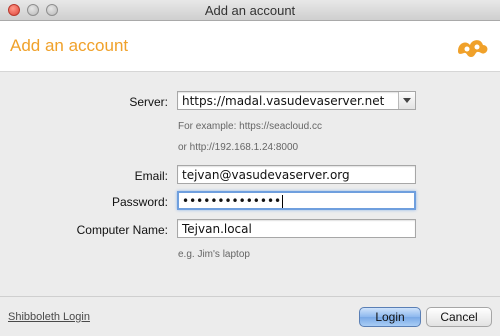  What do you see at coordinates (49, 317) in the screenshot?
I see `shibboleth-login-link: Shibboleth Login` at bounding box center [49, 317].